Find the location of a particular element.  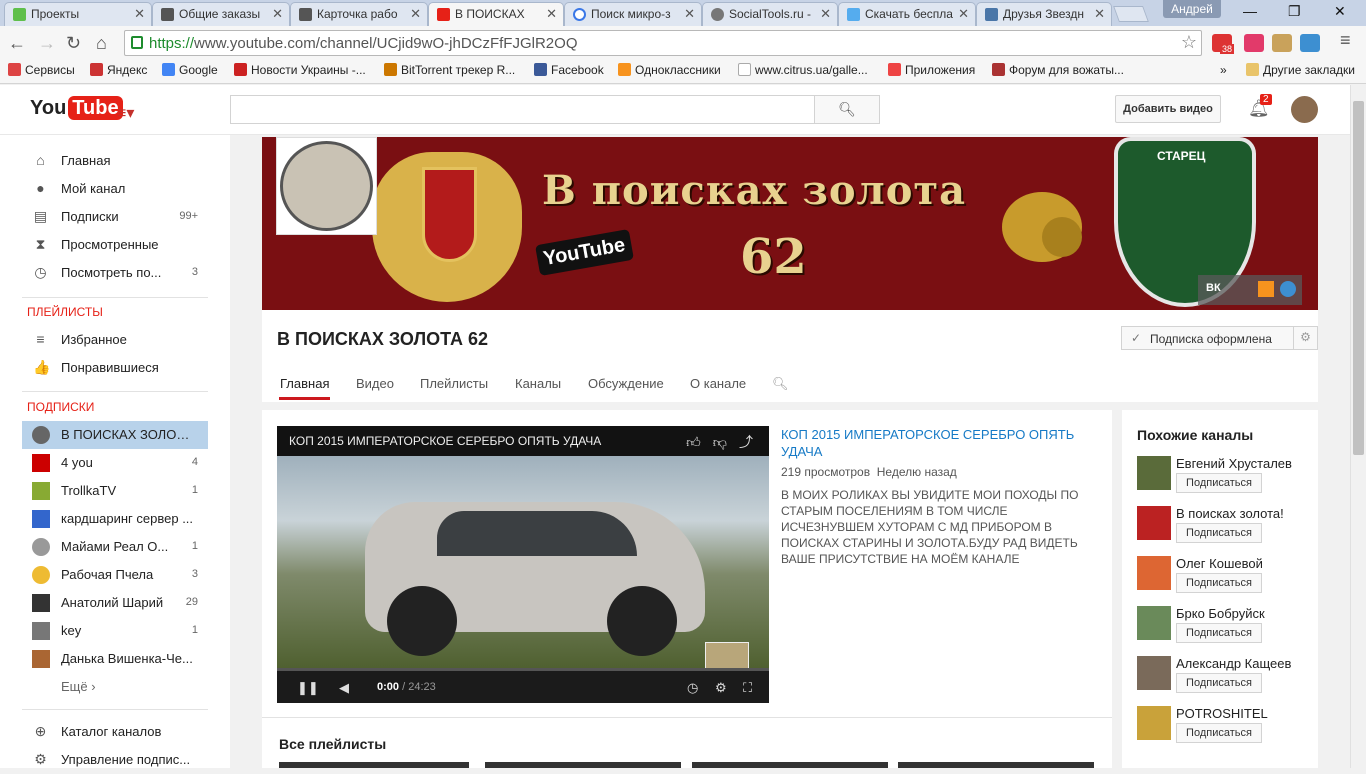

sidebar-item-home: ⌂ Главная is located at coordinates (115, 161).